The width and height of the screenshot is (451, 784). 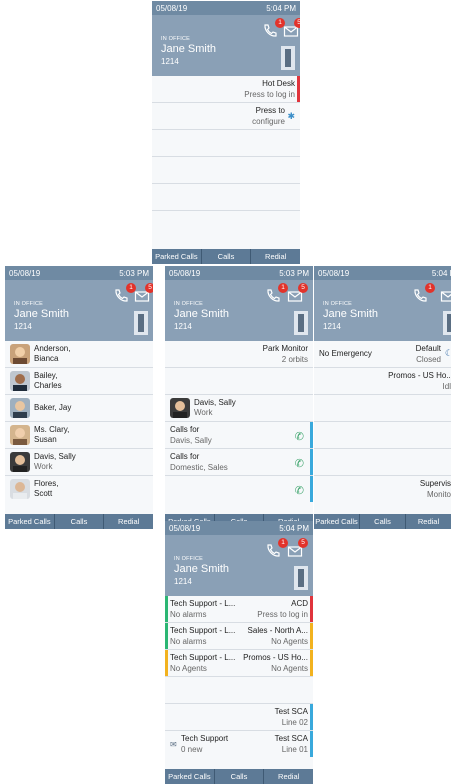 I want to click on supervisor-key: Supervis Monito, so click(x=382, y=489).